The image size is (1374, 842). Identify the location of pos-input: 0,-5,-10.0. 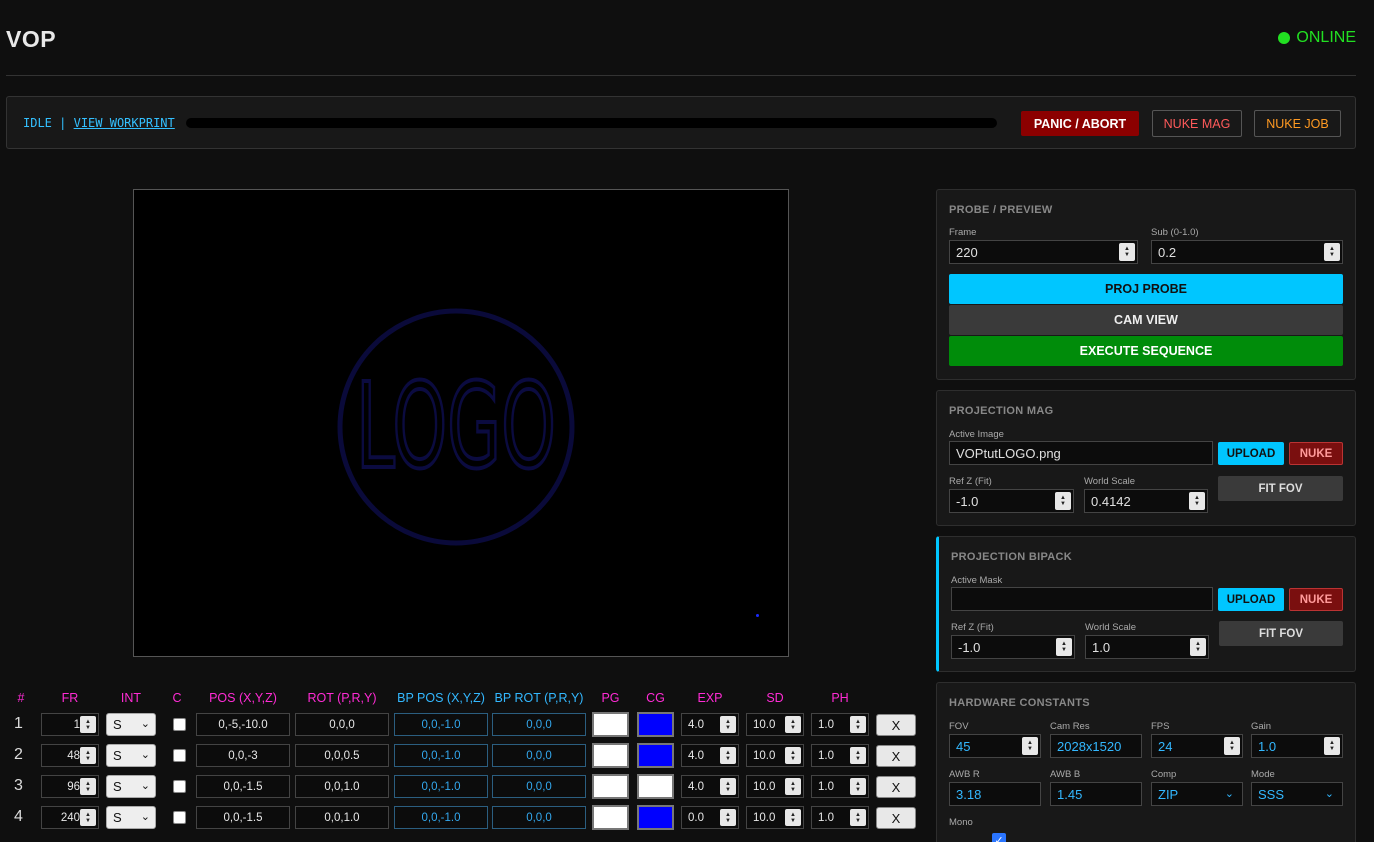
(243, 724).